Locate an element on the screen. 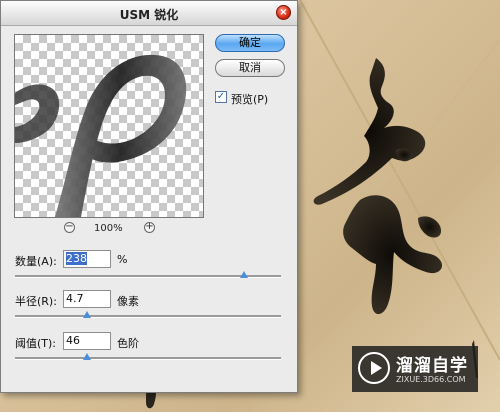 The width and height of the screenshot is (500, 412). radius-input: 4.7 is located at coordinates (87, 299).